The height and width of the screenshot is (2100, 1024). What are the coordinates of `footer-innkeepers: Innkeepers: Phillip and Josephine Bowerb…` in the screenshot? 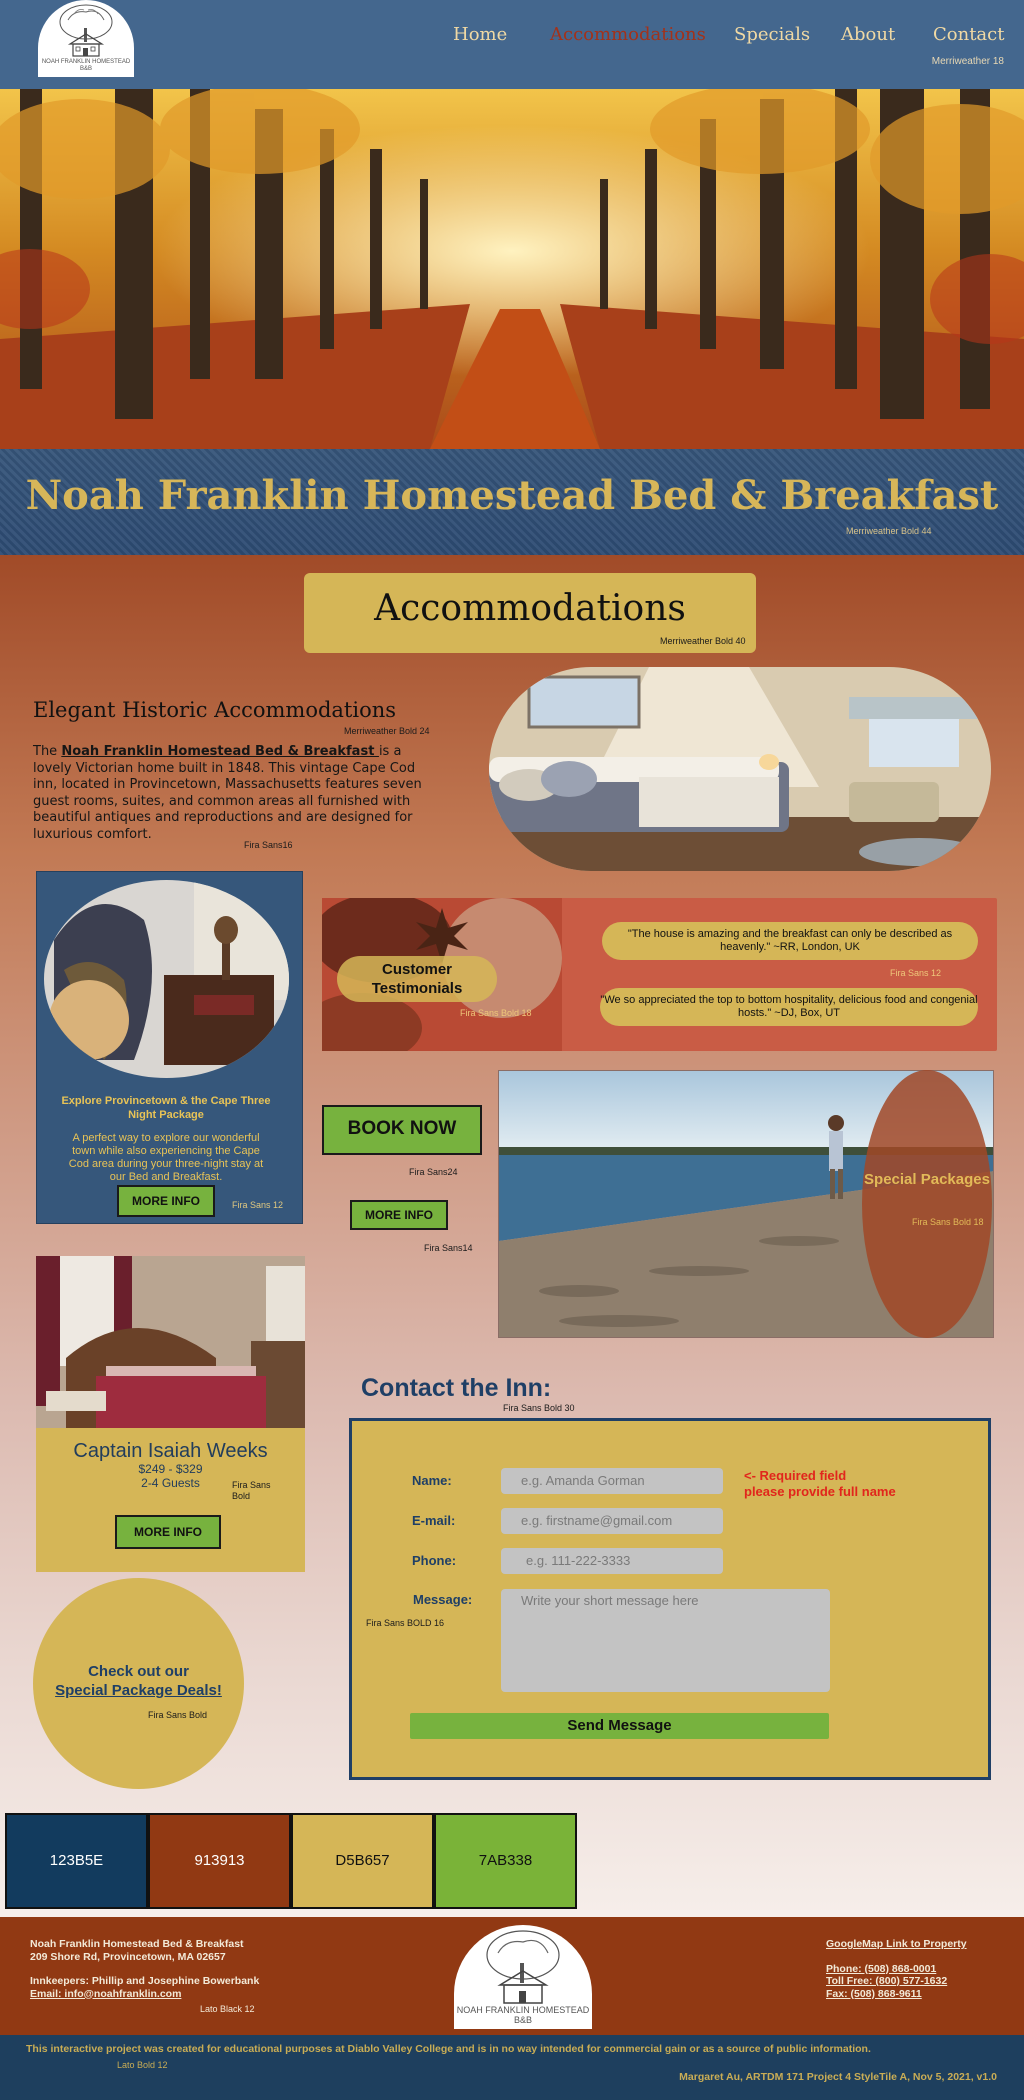 It's located at (145, 1981).